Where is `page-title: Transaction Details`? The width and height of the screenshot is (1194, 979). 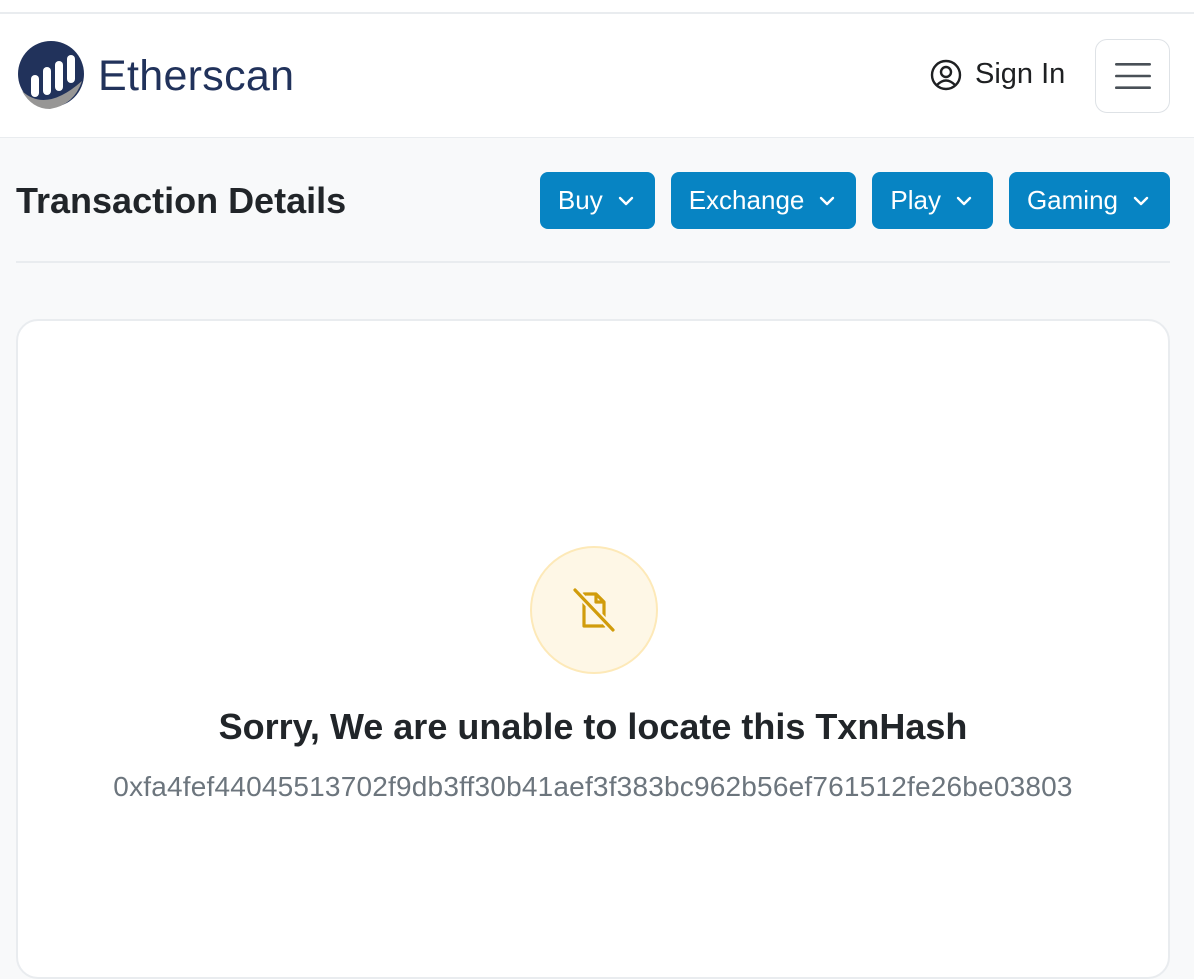
page-title: Transaction Details is located at coordinates (181, 200).